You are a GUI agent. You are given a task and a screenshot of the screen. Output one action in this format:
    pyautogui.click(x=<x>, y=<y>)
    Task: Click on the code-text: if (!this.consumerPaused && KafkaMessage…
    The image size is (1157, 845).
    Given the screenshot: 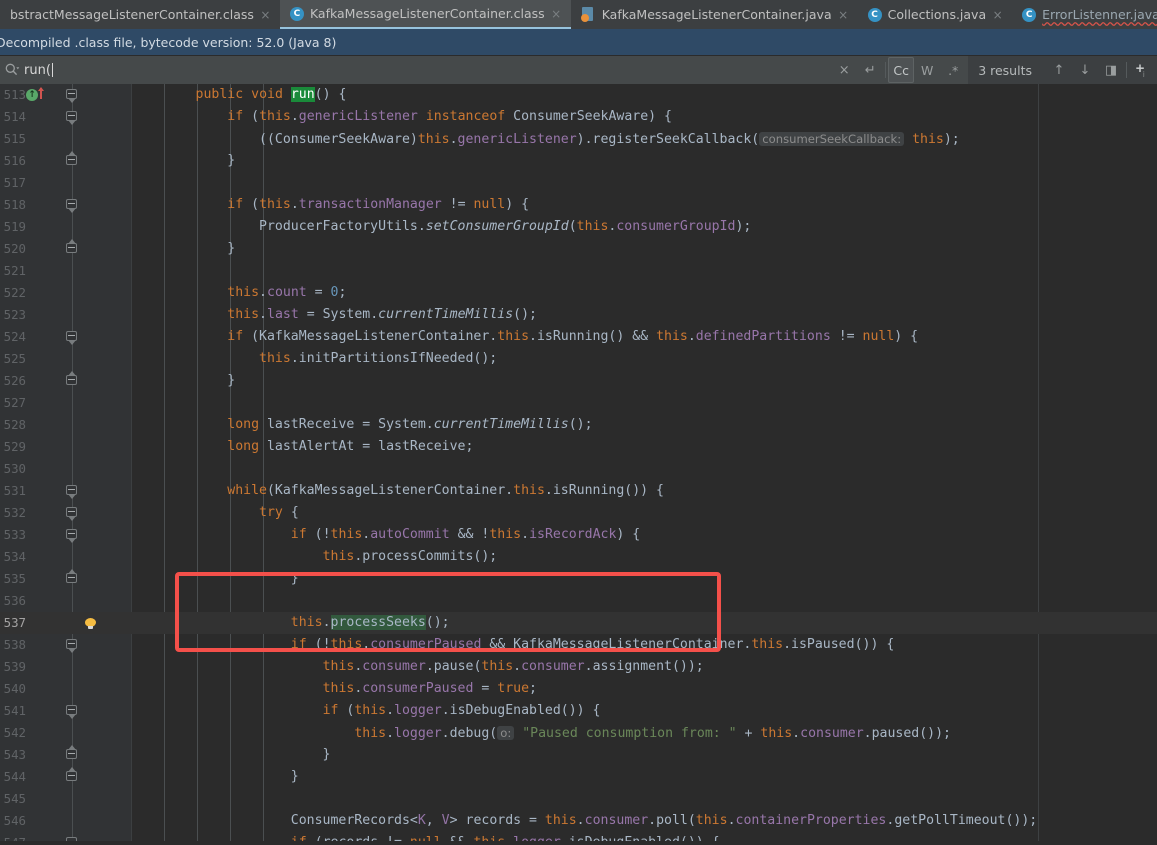 What is the action you would take?
    pyautogui.click(x=592, y=644)
    